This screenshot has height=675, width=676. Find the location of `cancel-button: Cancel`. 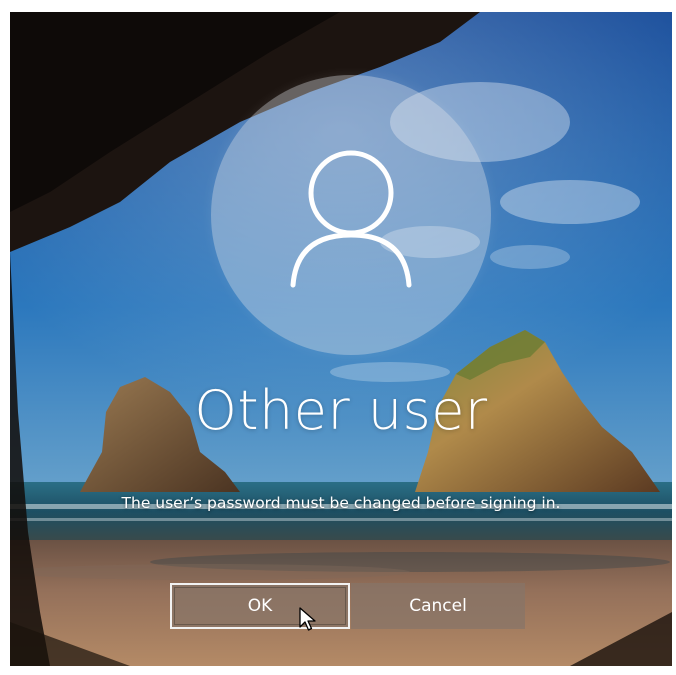

cancel-button: Cancel is located at coordinates (438, 606).